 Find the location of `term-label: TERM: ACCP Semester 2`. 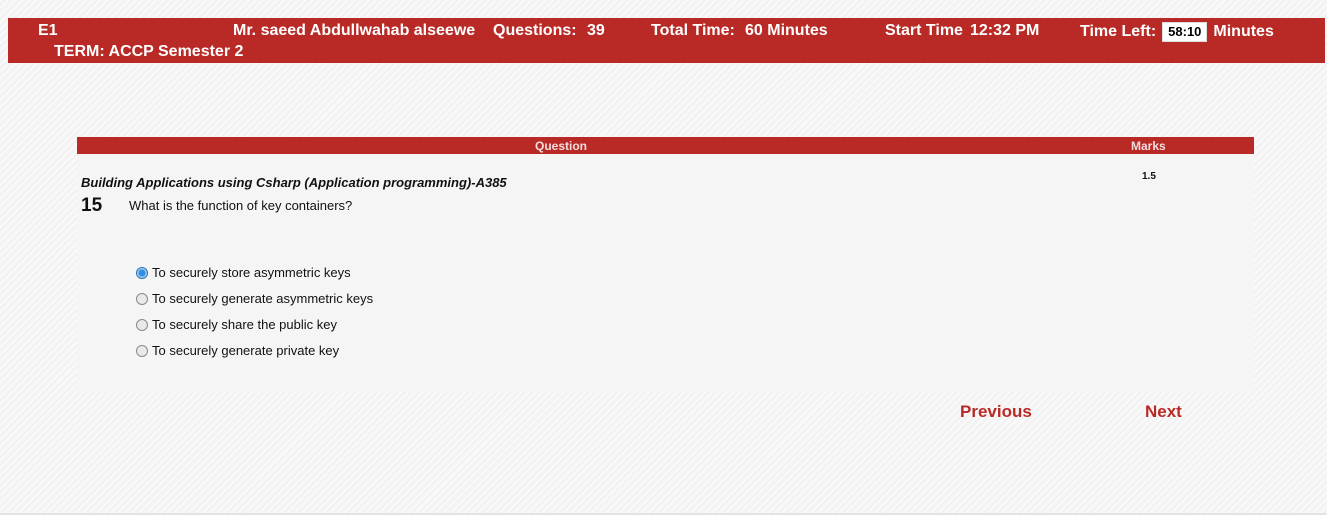

term-label: TERM: ACCP Semester 2 is located at coordinates (149, 51).